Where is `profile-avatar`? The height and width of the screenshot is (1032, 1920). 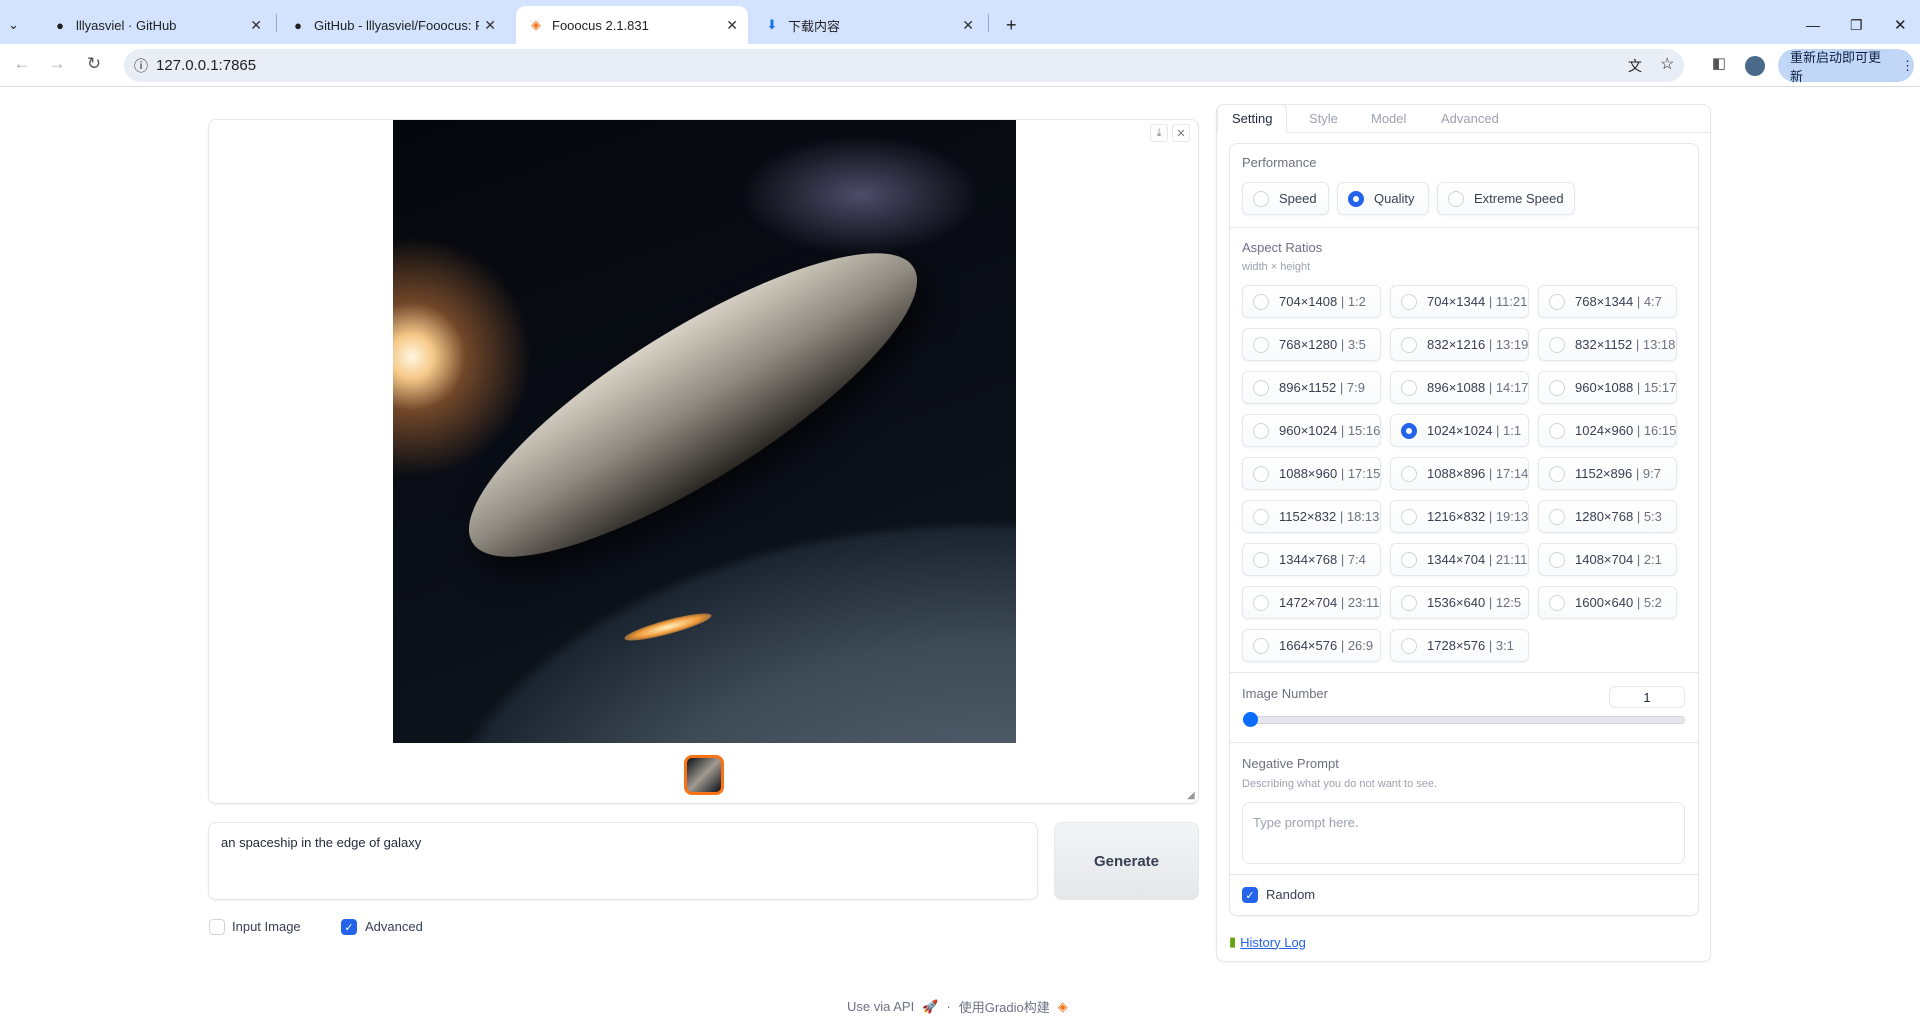 profile-avatar is located at coordinates (1755, 66).